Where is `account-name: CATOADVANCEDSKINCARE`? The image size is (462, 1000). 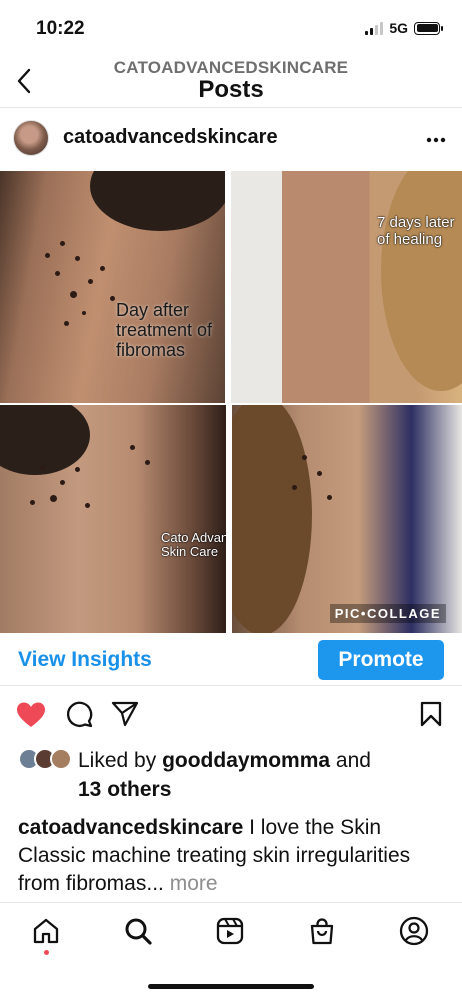 account-name: CATOADVANCEDSKINCARE is located at coordinates (231, 67).